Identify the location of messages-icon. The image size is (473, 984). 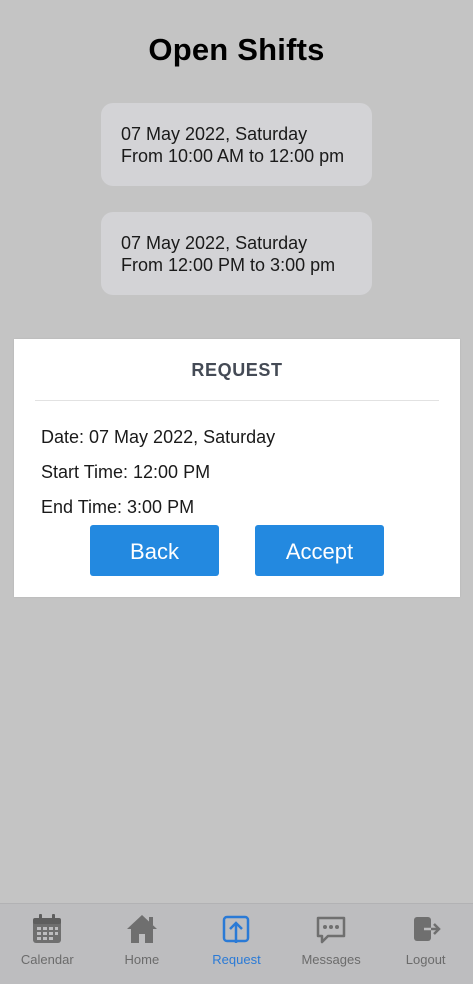
(331, 930).